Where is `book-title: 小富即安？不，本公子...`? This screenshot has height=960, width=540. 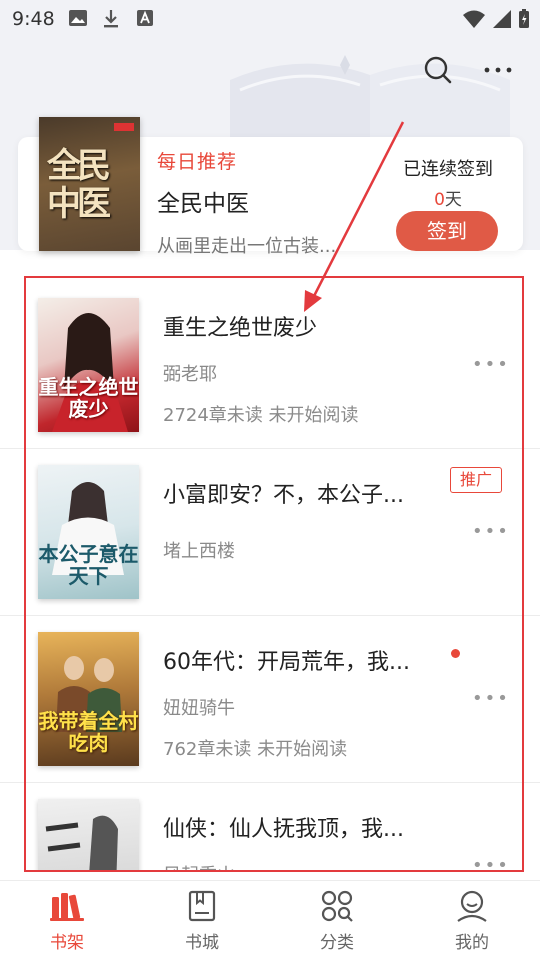 book-title: 小富即安？不，本公子... is located at coordinates (300, 493).